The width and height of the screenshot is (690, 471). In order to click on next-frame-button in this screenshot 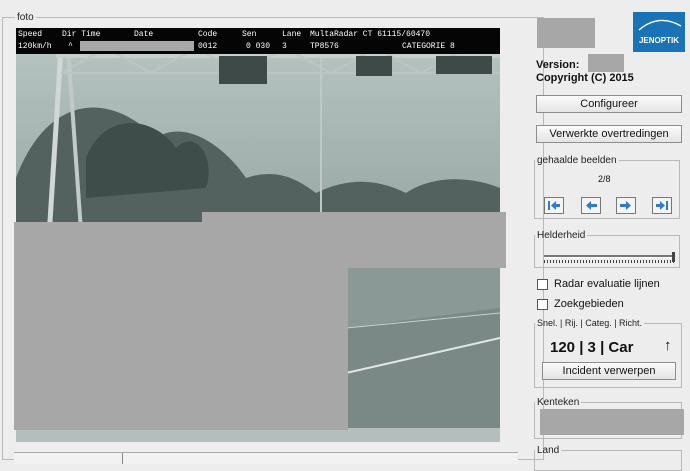, I will do `click(626, 205)`.